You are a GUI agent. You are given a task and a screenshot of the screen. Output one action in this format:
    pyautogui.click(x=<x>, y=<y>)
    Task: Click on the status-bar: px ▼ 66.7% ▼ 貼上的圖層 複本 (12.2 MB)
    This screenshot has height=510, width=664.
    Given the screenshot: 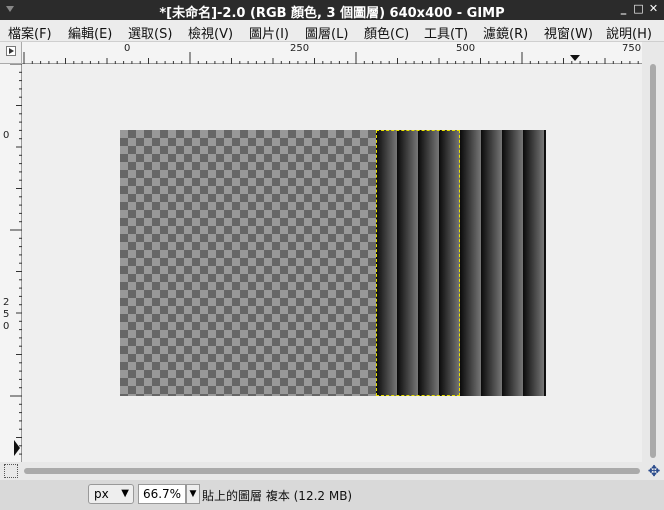 What is the action you would take?
    pyautogui.click(x=332, y=495)
    